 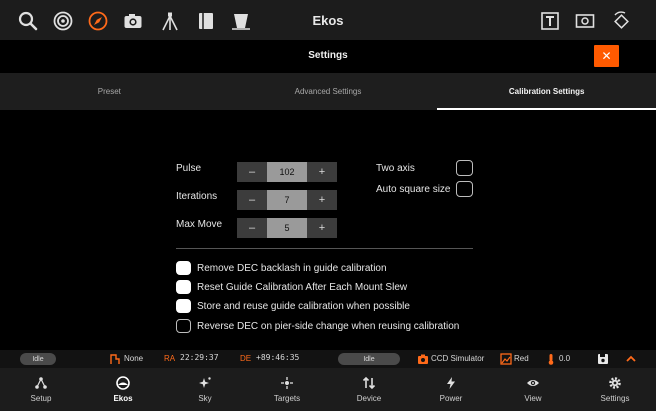 I want to click on tab-advanced-settings: Advanced Settings, so click(x=328, y=91).